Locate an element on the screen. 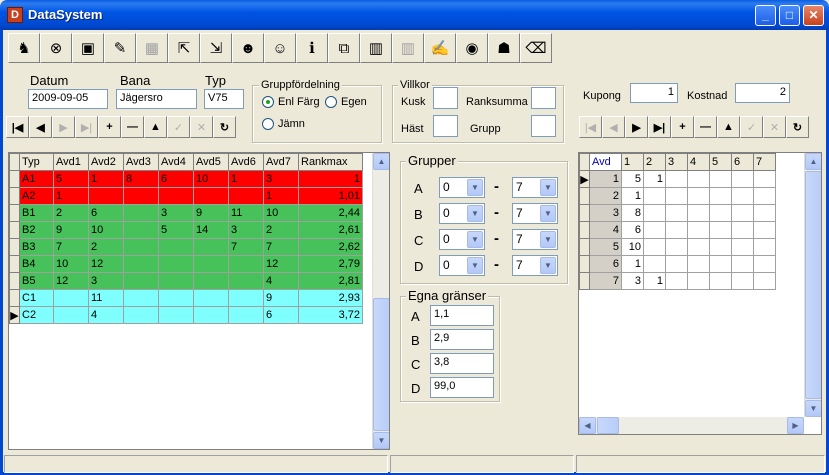 The height and width of the screenshot is (475, 829). table-cell: C2 is located at coordinates (36, 315).